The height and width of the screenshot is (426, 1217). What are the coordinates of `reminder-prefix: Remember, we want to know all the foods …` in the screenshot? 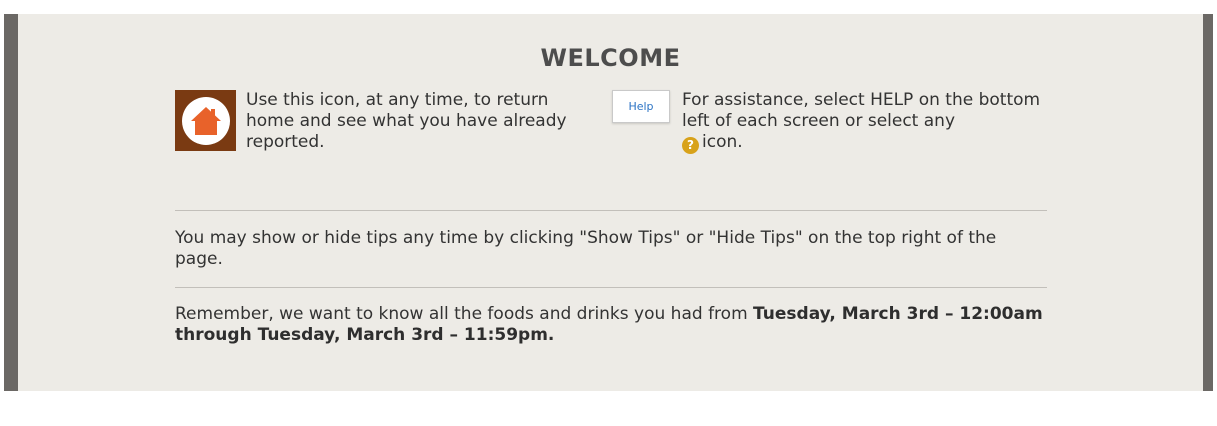 It's located at (464, 314).